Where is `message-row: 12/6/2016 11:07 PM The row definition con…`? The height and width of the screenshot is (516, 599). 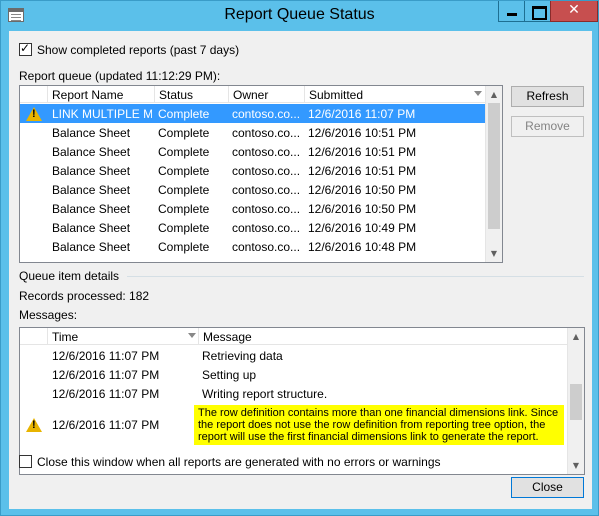 message-row: 12/6/2016 11:07 PM The row definition con… is located at coordinates (294, 425).